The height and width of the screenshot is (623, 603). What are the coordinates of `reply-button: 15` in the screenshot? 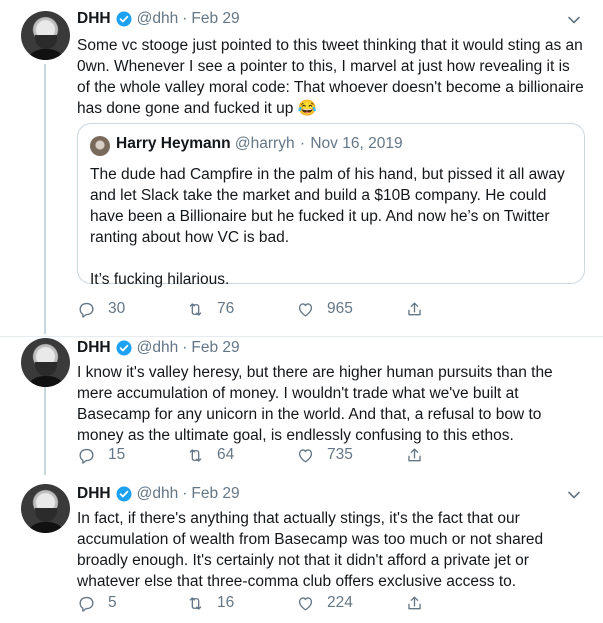 It's located at (101, 455).